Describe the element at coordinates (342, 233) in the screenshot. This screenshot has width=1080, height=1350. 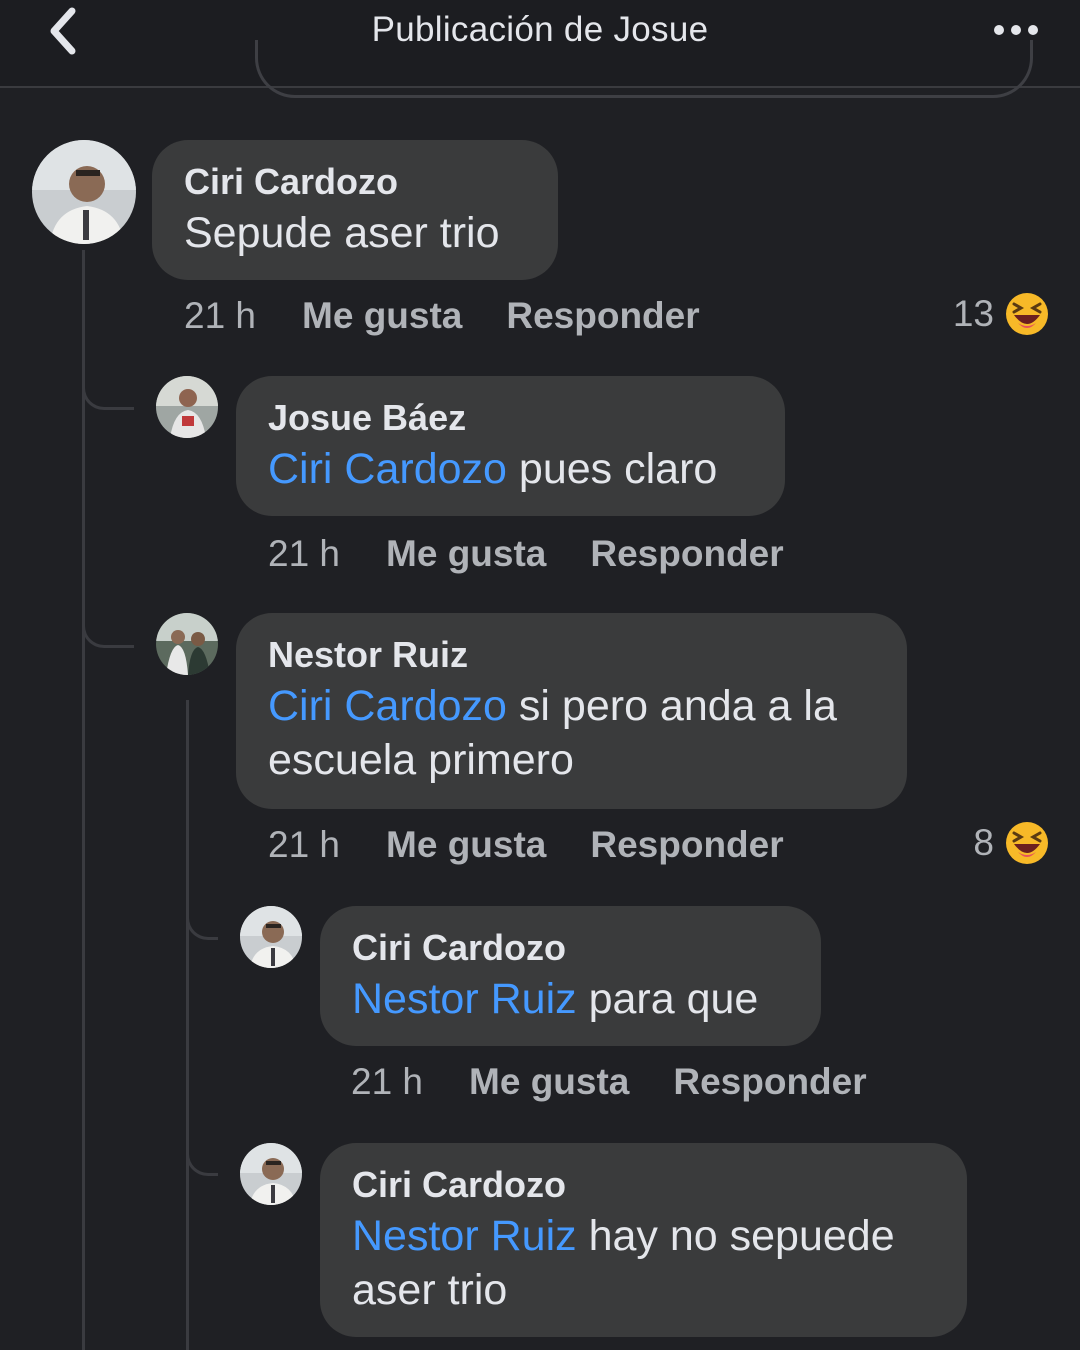
I see `comment-text: Sepude aser trio` at that location.